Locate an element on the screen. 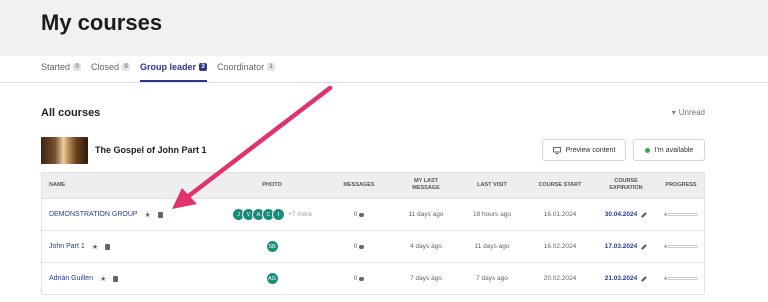  course-expiration-cell: 30.04.2024 is located at coordinates (626, 214).